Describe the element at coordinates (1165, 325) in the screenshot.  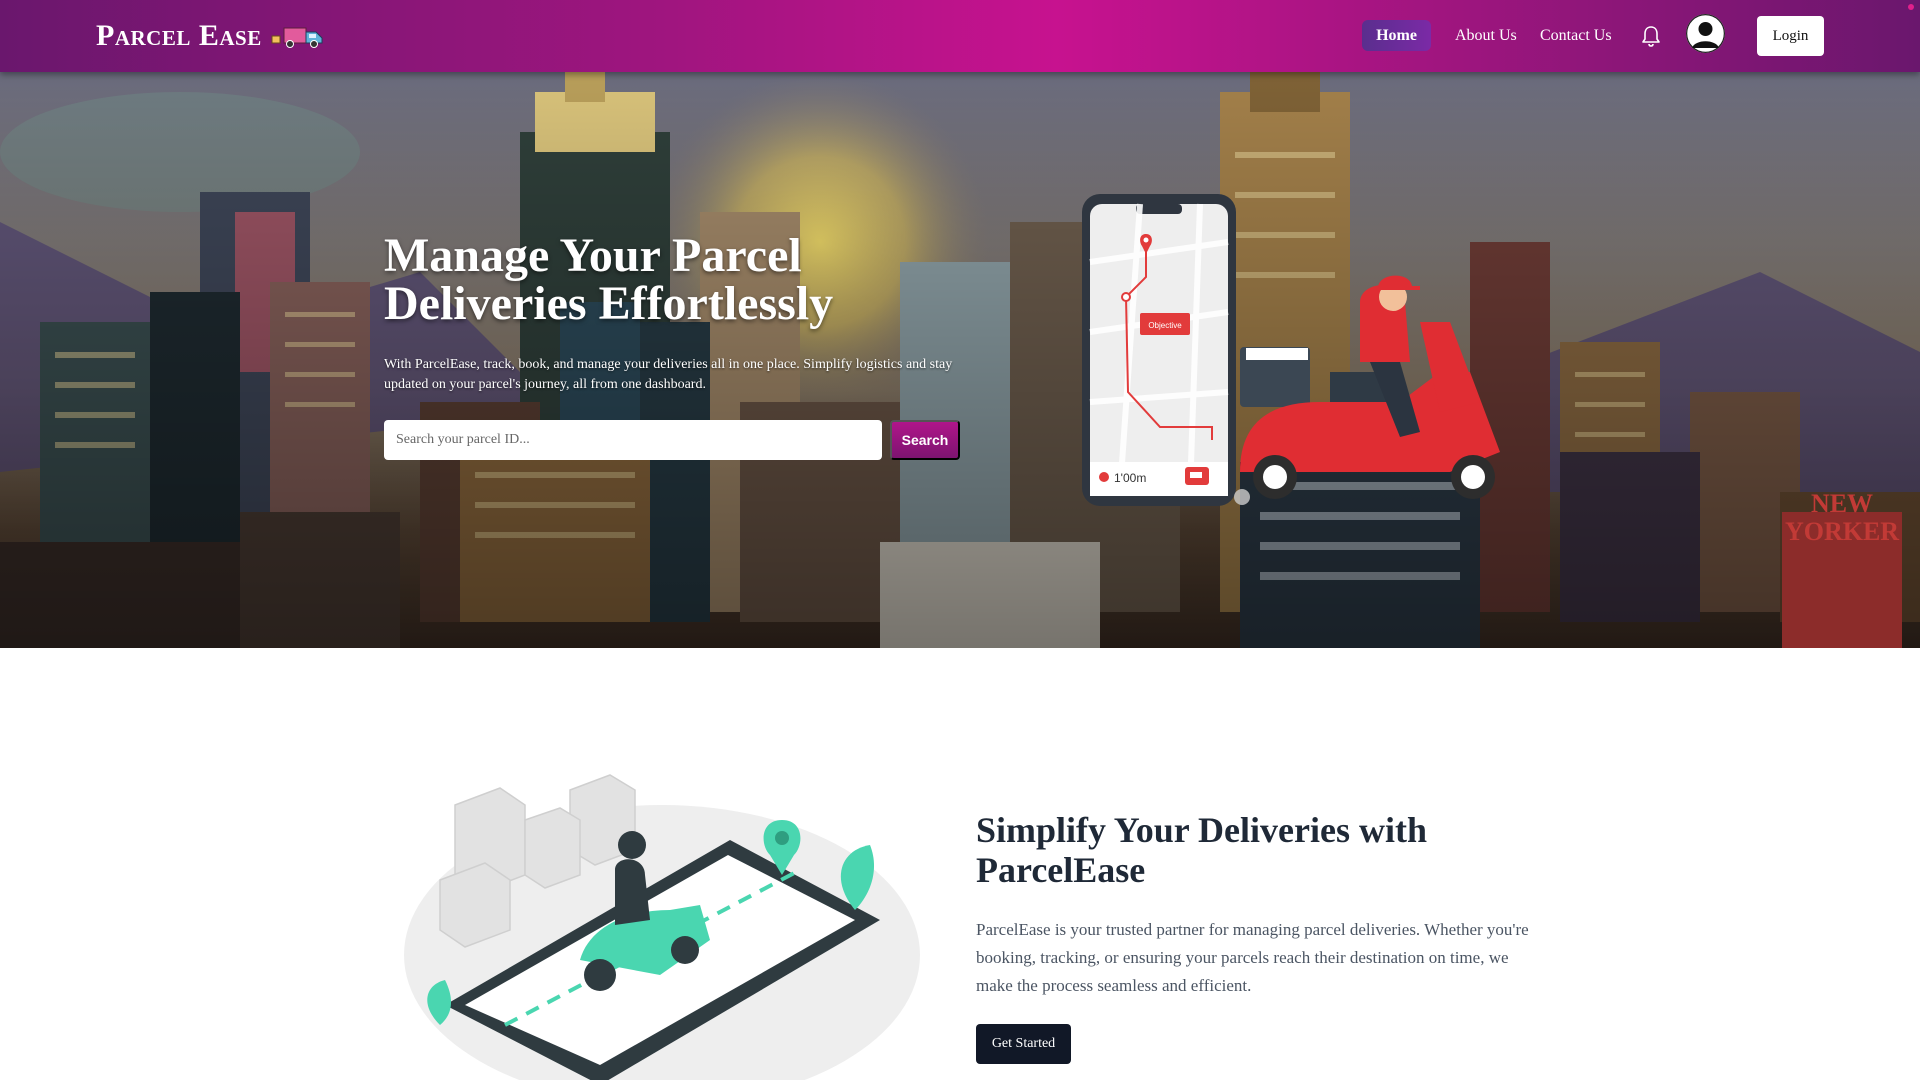
I see `phone-objective-tag: Objective` at that location.